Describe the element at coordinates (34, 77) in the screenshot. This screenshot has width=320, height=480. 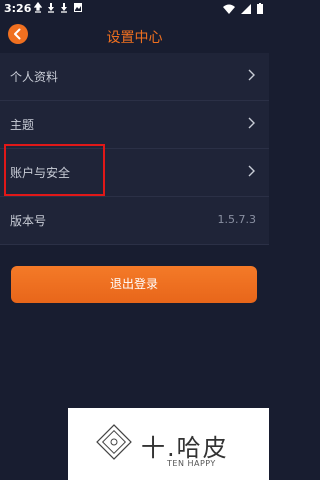
I see `settings-item-label: 个人资料` at that location.